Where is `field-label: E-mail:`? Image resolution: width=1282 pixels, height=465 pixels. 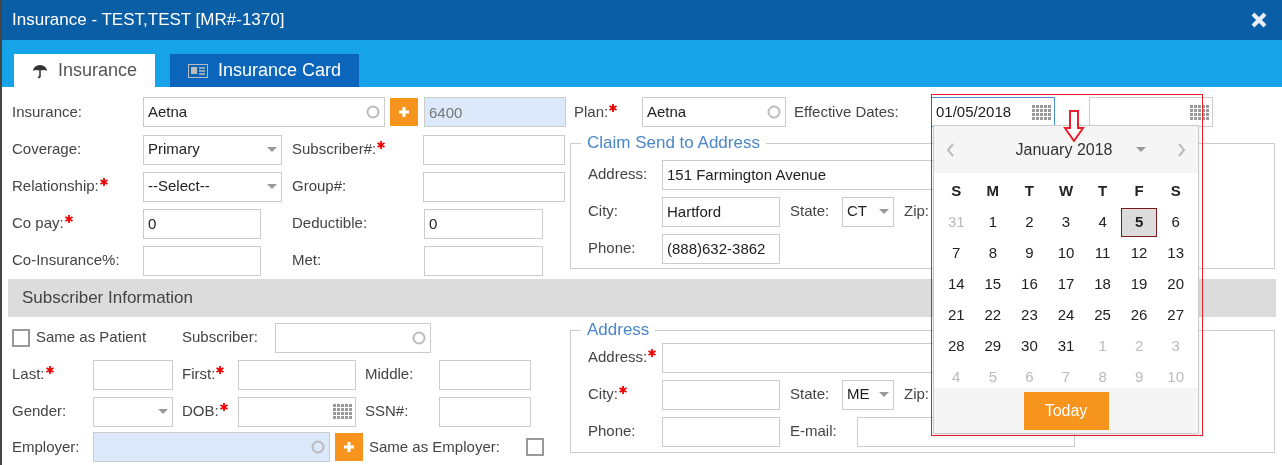
field-label: E-mail: is located at coordinates (813, 431).